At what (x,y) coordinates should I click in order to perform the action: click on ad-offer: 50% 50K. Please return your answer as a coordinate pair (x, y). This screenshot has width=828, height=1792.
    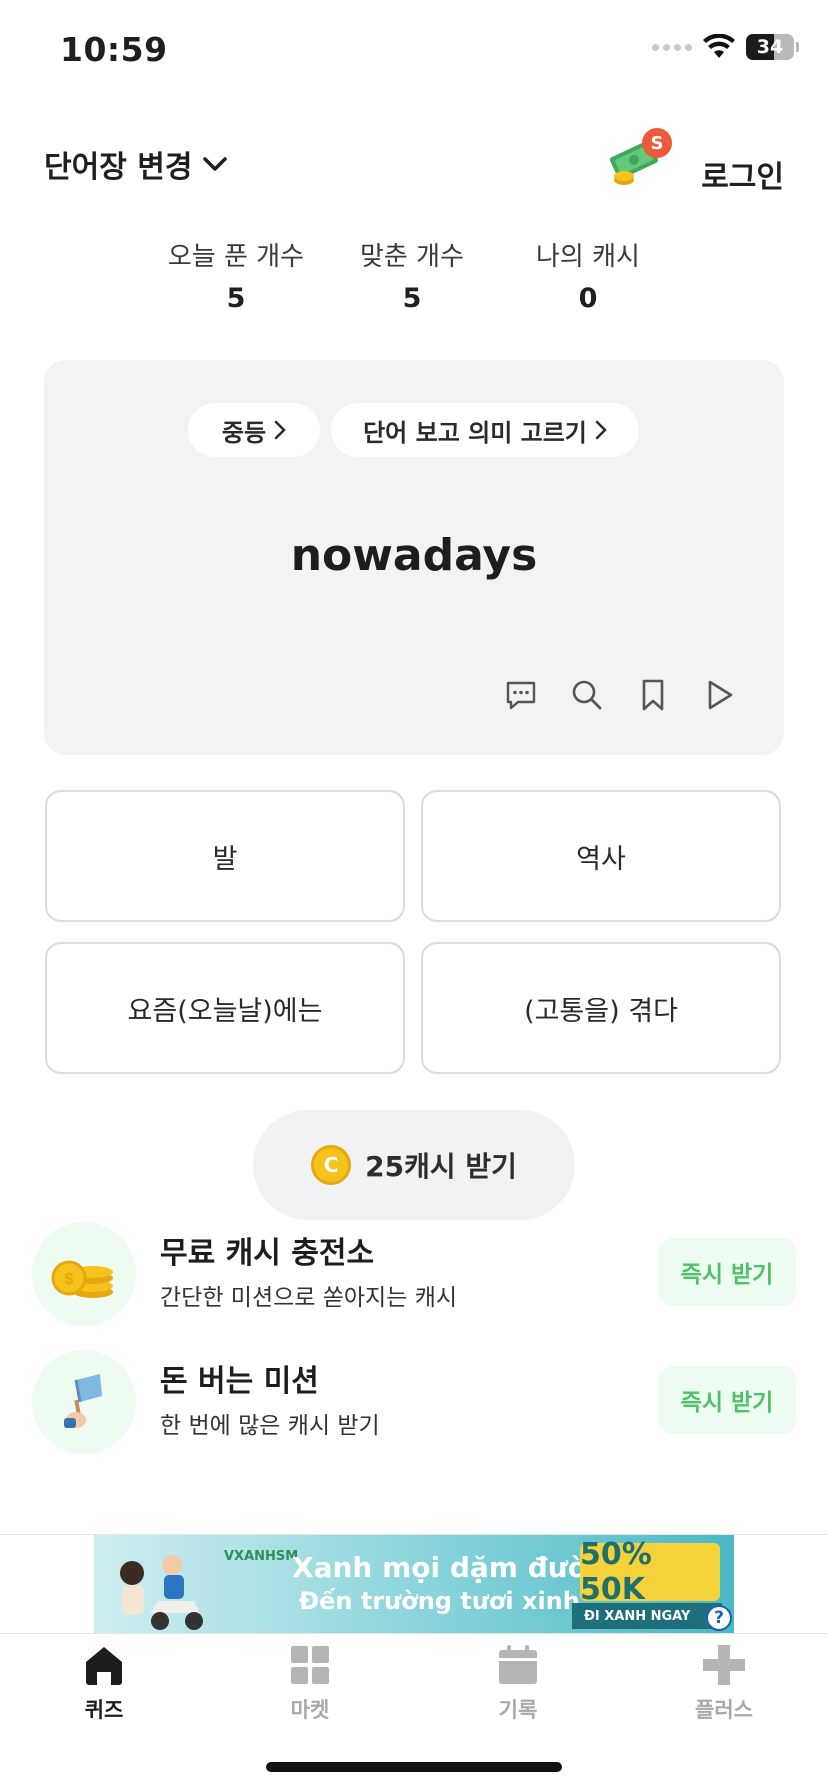
    Looking at the image, I should click on (650, 1572).